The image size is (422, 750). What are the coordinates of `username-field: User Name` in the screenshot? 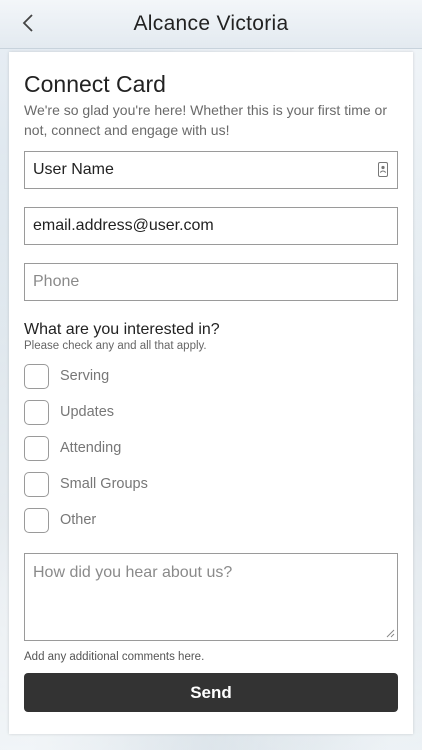 It's located at (211, 170).